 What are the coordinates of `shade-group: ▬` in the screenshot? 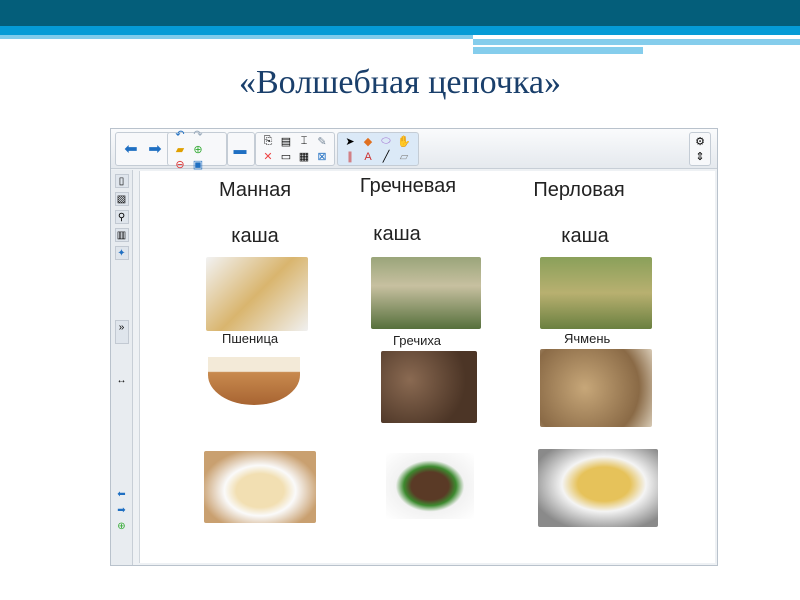 It's located at (241, 149).